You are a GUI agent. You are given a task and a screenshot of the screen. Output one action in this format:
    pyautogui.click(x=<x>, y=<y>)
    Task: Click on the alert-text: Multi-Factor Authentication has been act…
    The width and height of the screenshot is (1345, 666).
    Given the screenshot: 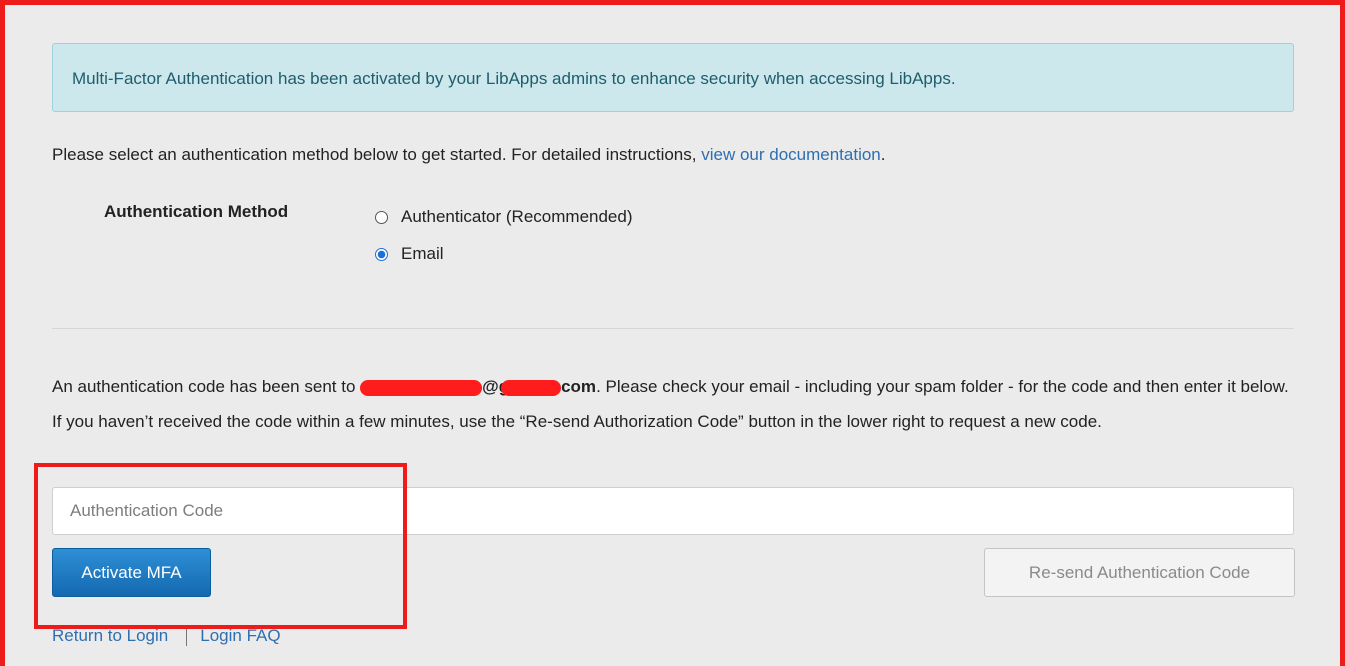 What is the action you would take?
    pyautogui.click(x=514, y=78)
    